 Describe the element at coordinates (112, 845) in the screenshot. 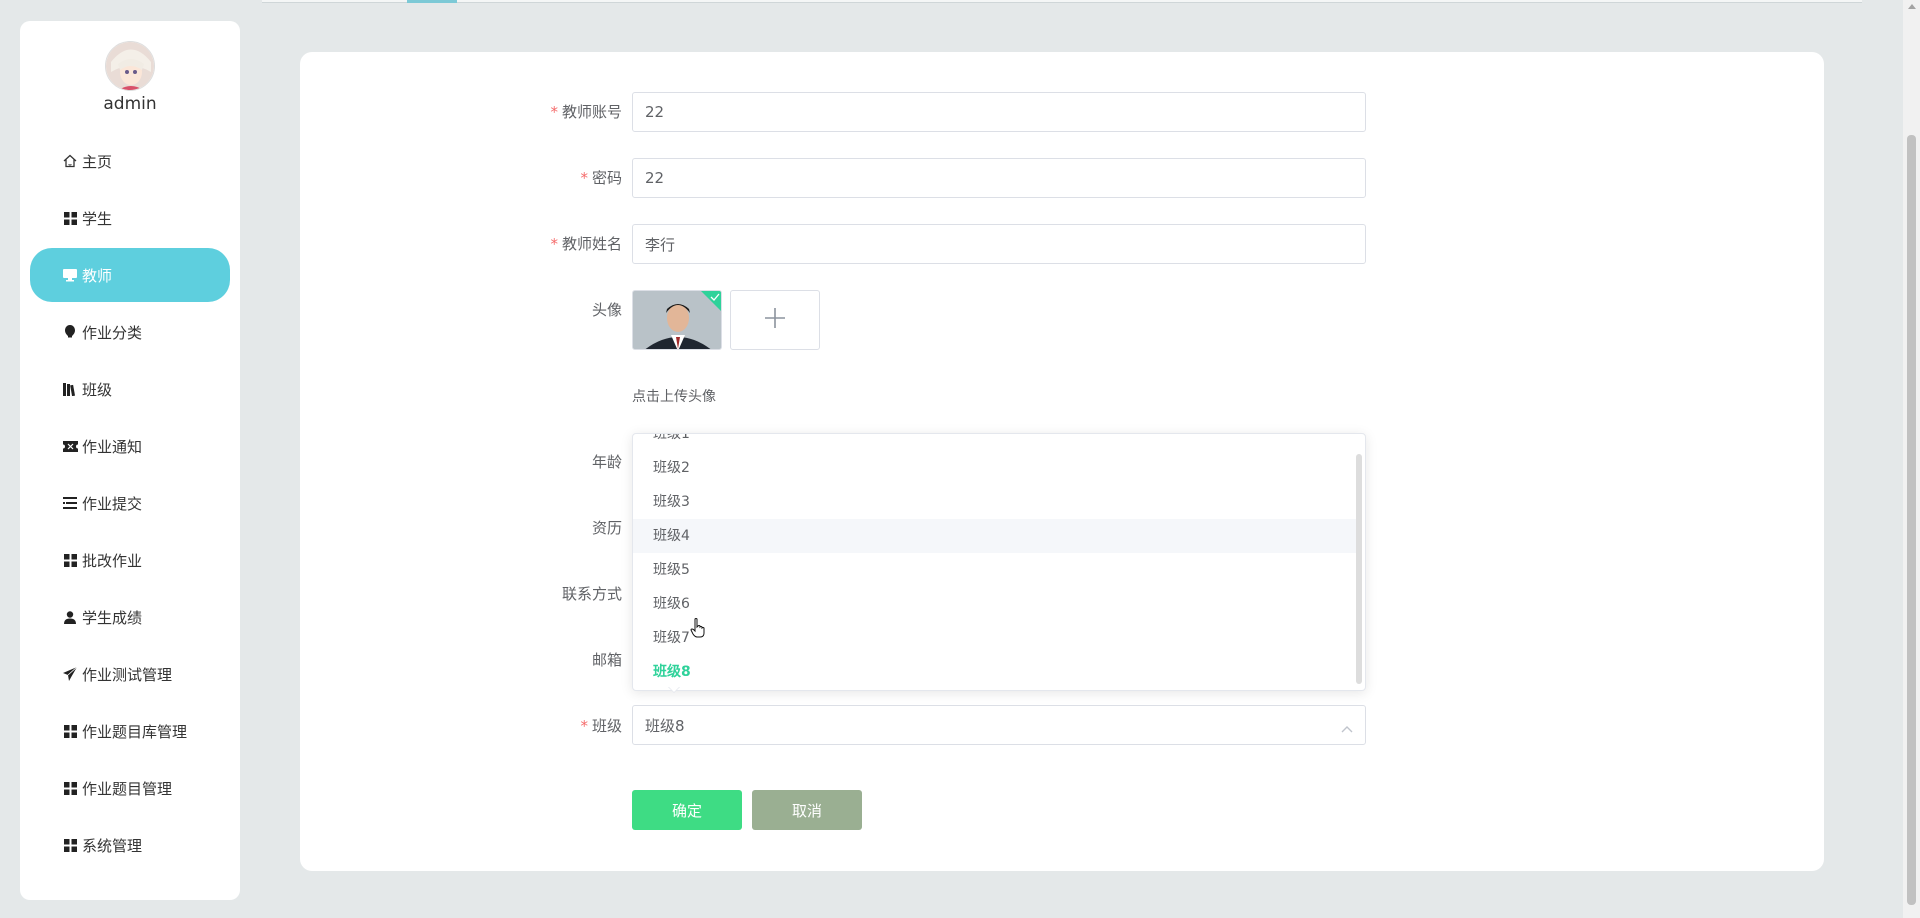

I see `sidebar-item-label: 系统管理` at that location.